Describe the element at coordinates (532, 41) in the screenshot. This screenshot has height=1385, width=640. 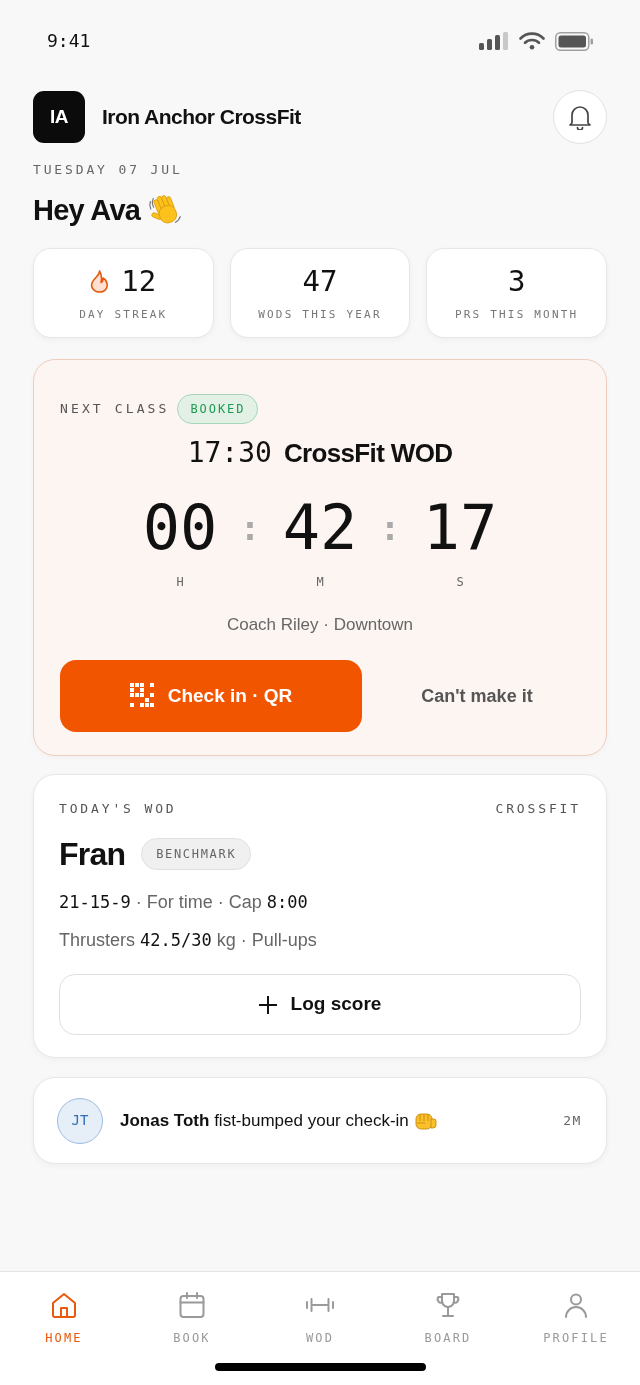
I see `wifi-icon` at that location.